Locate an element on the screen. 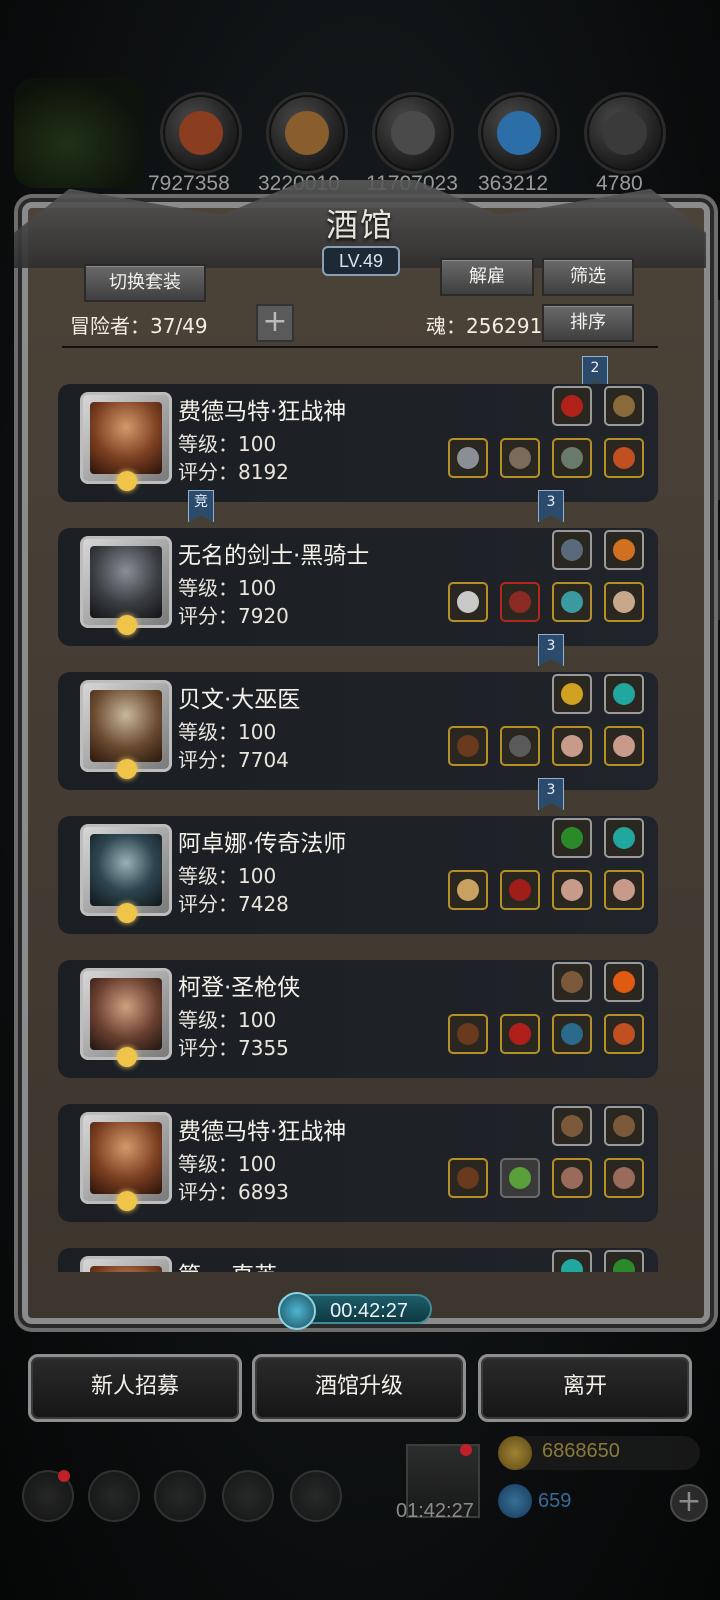 The width and height of the screenshot is (720, 1600). shell-icon is located at coordinates (624, 602).